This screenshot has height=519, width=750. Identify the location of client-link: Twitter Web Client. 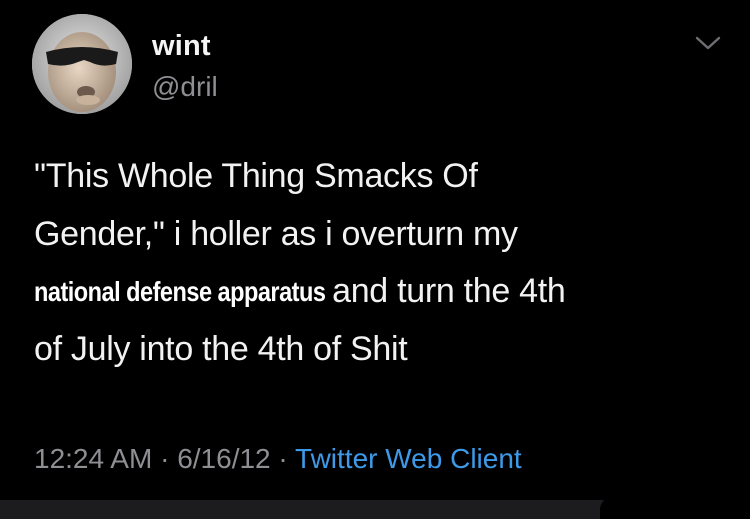
(408, 458).